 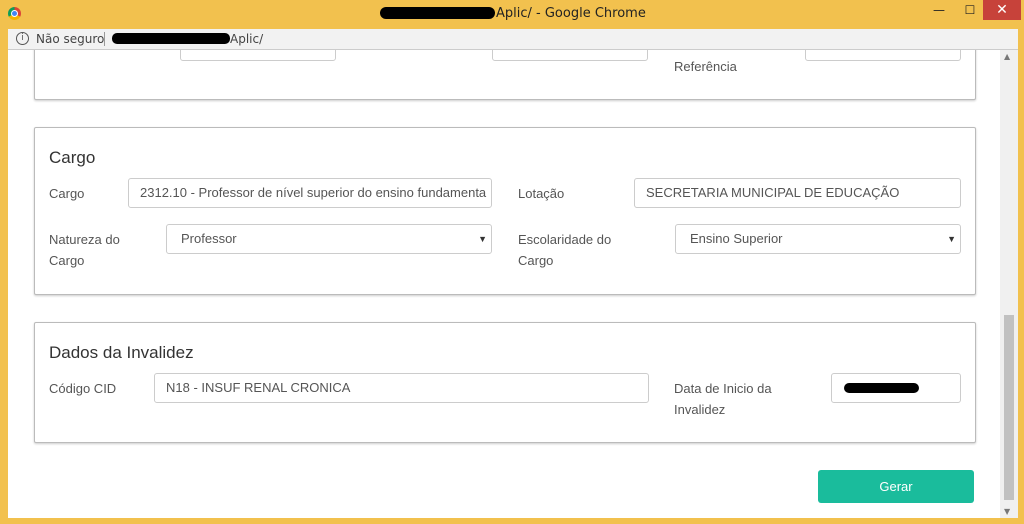 What do you see at coordinates (541, 193) in the screenshot?
I see `lotacao-label: Lotação` at bounding box center [541, 193].